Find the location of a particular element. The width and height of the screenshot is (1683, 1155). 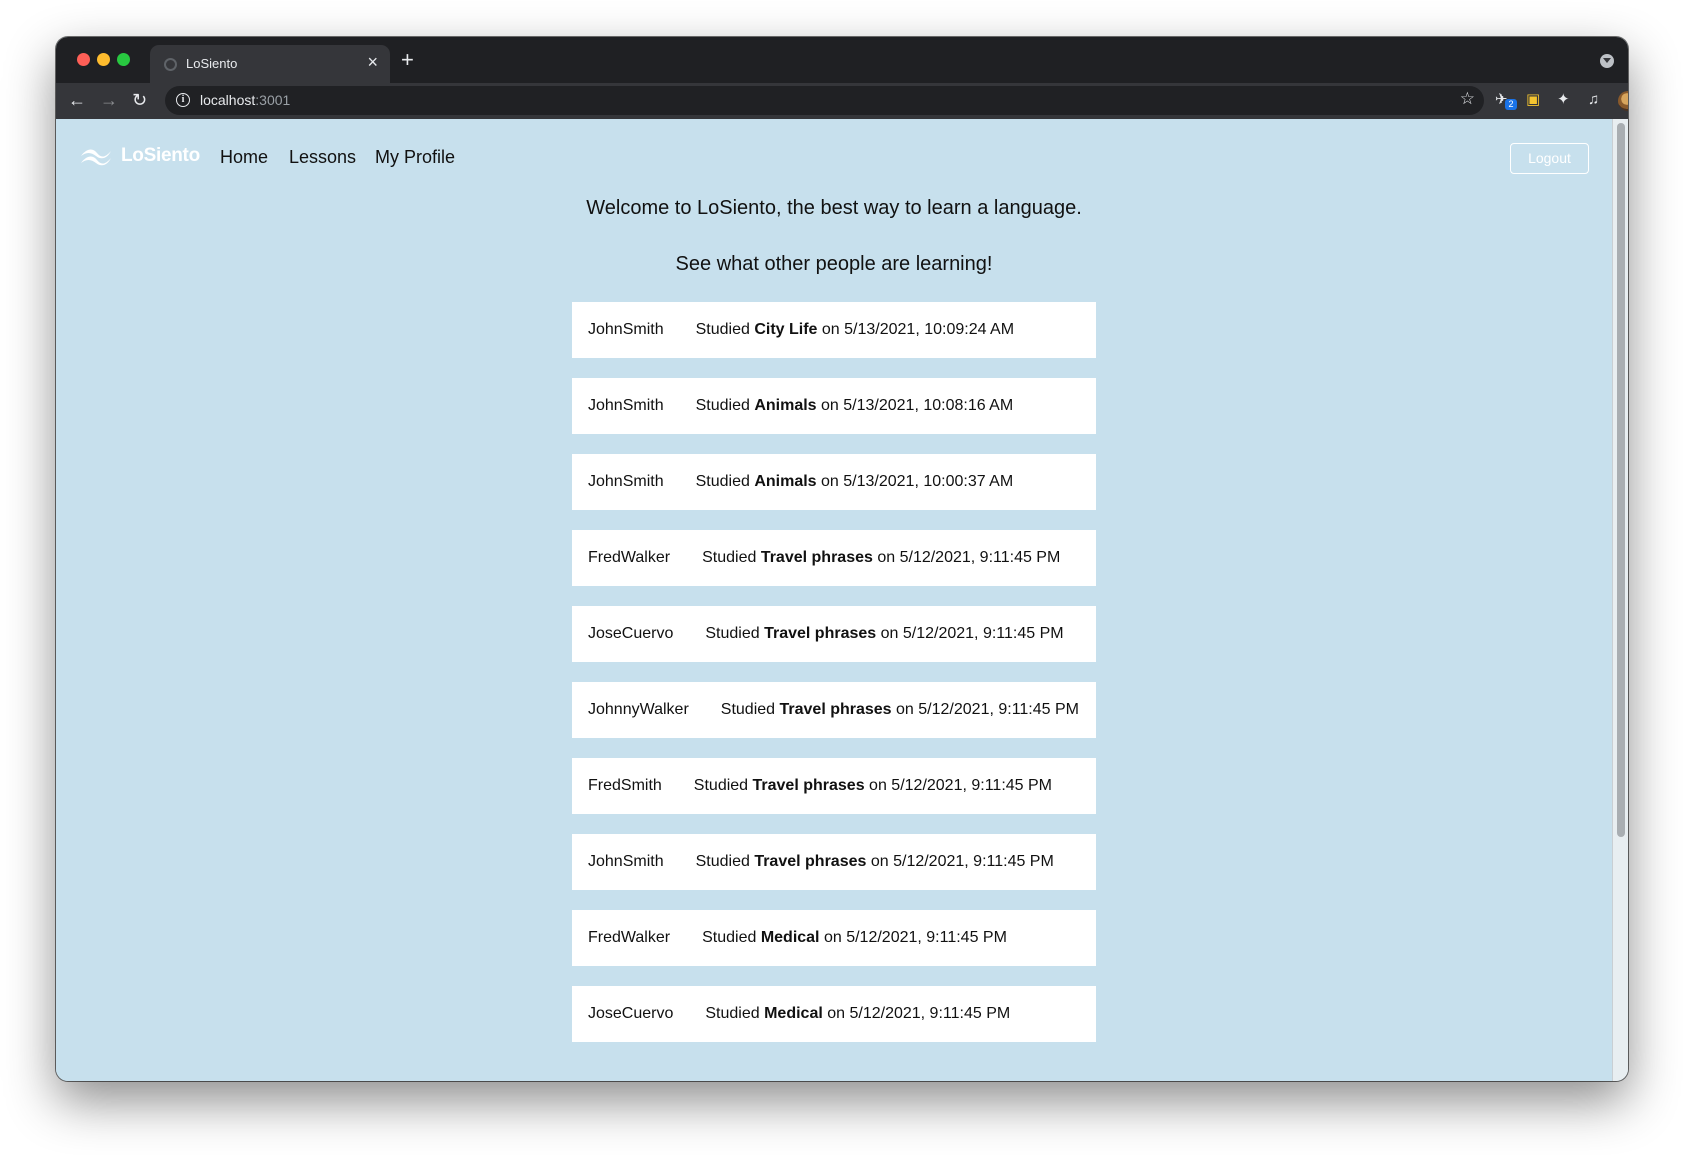

feed-timestamp: 5/13/2021, 10:00:37 AM is located at coordinates (928, 481).